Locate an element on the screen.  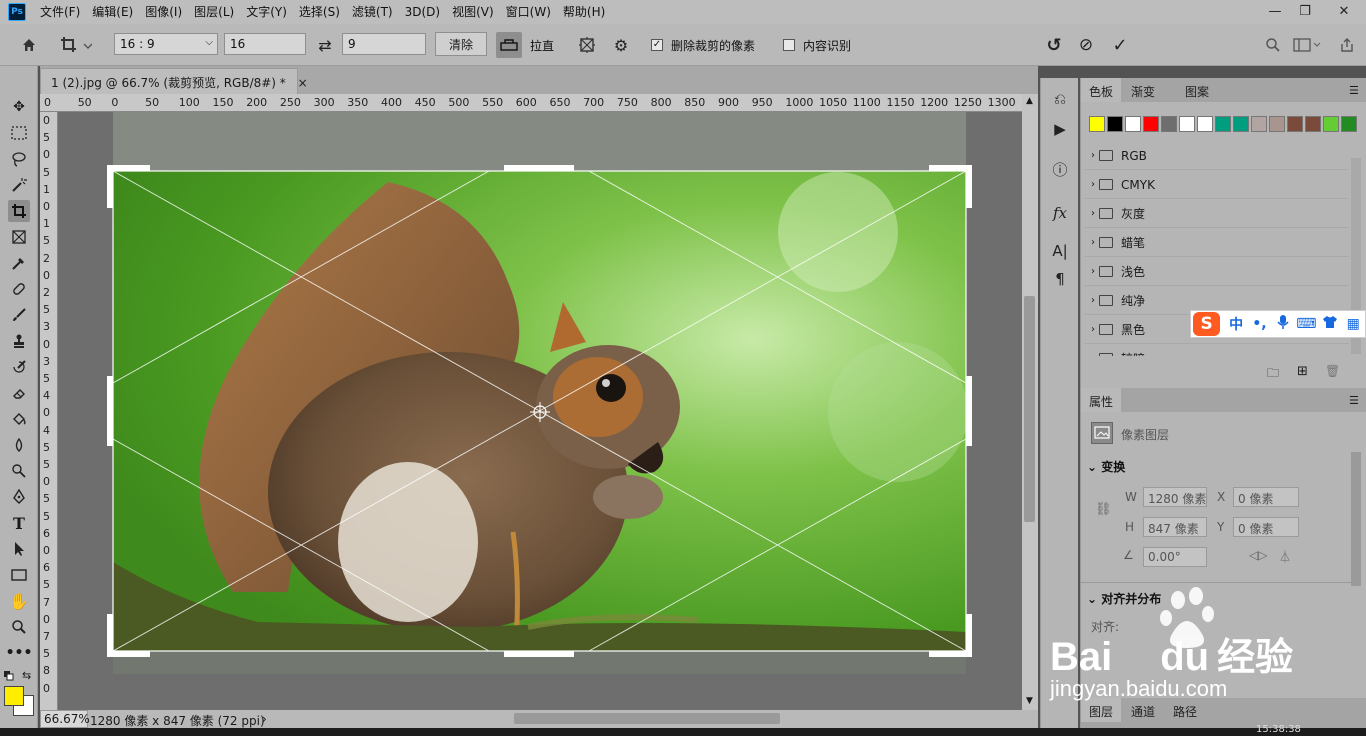
horizontal-scroll-thumb is located at coordinates (647, 718).